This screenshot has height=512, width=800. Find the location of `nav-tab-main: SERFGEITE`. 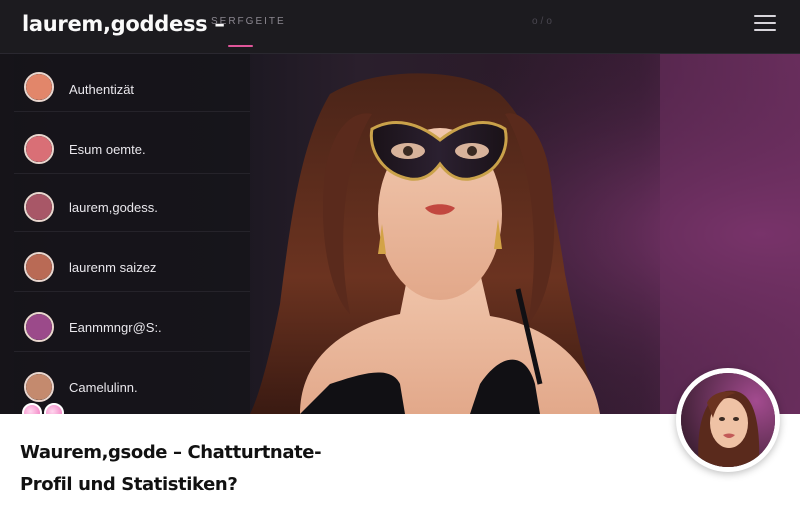

nav-tab-main: SERFGEITE is located at coordinates (248, 21).